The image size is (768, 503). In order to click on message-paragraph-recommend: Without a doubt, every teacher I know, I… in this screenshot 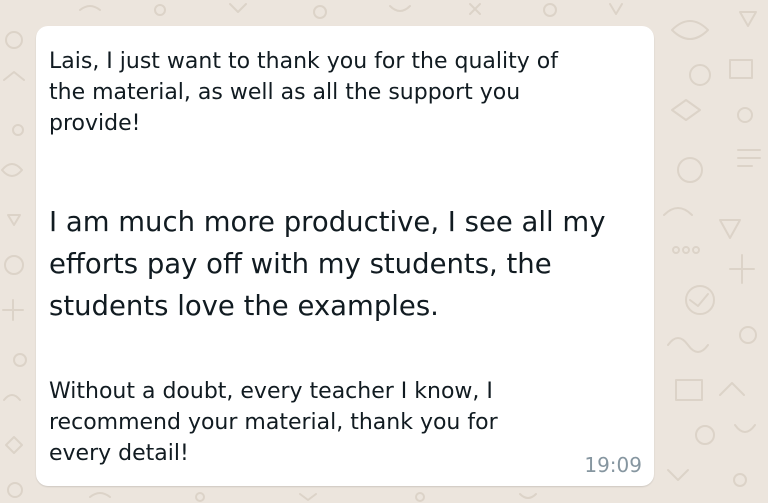, I will do `click(273, 422)`.